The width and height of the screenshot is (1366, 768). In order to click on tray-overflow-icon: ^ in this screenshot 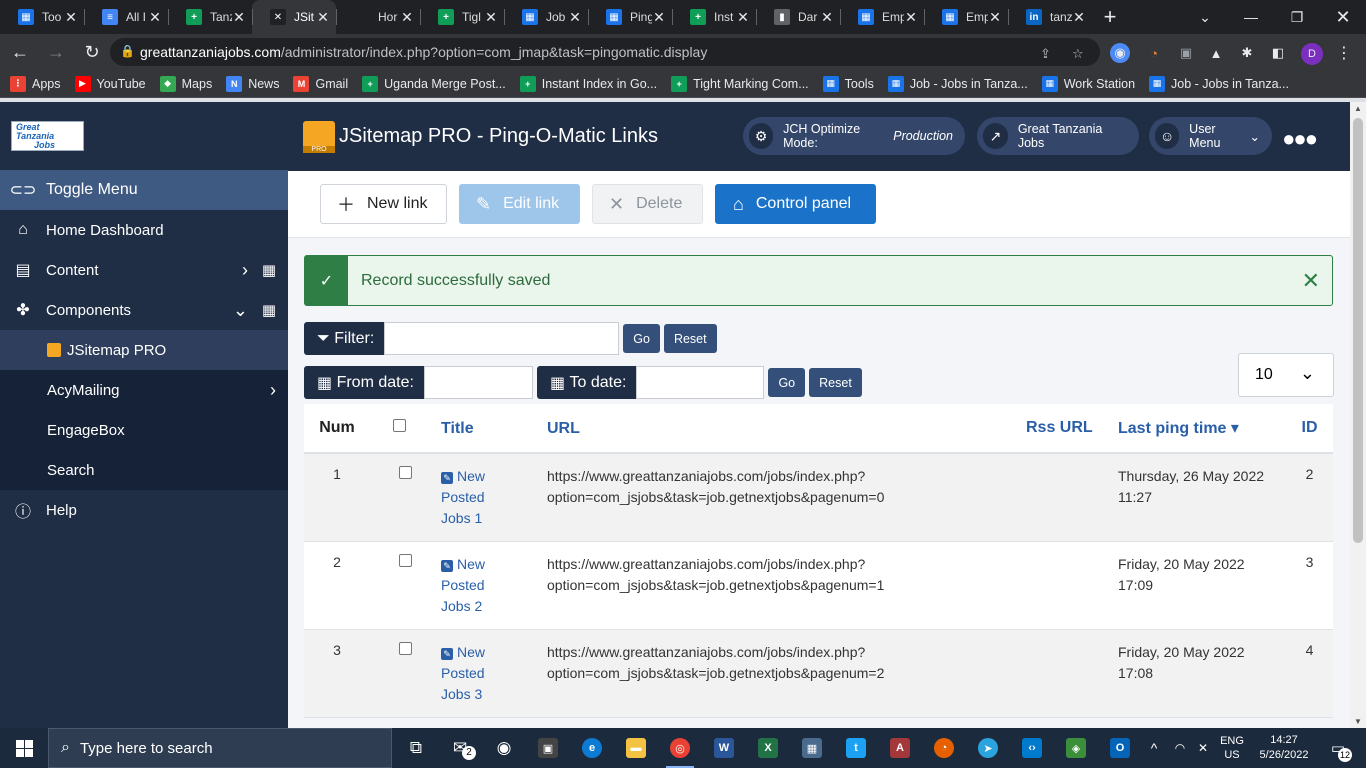, I will do `click(1154, 748)`.